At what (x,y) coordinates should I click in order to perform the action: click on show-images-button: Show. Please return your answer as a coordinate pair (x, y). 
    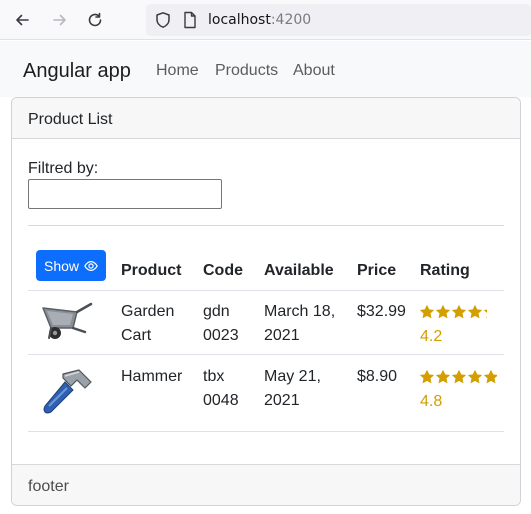
    Looking at the image, I should click on (71, 265).